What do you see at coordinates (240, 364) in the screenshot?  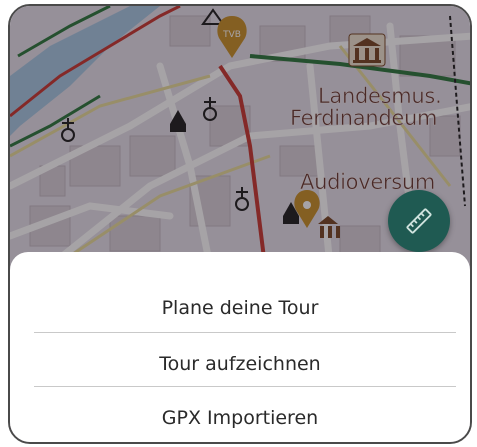 I see `record-tour-button: Tour aufzeichnen` at bounding box center [240, 364].